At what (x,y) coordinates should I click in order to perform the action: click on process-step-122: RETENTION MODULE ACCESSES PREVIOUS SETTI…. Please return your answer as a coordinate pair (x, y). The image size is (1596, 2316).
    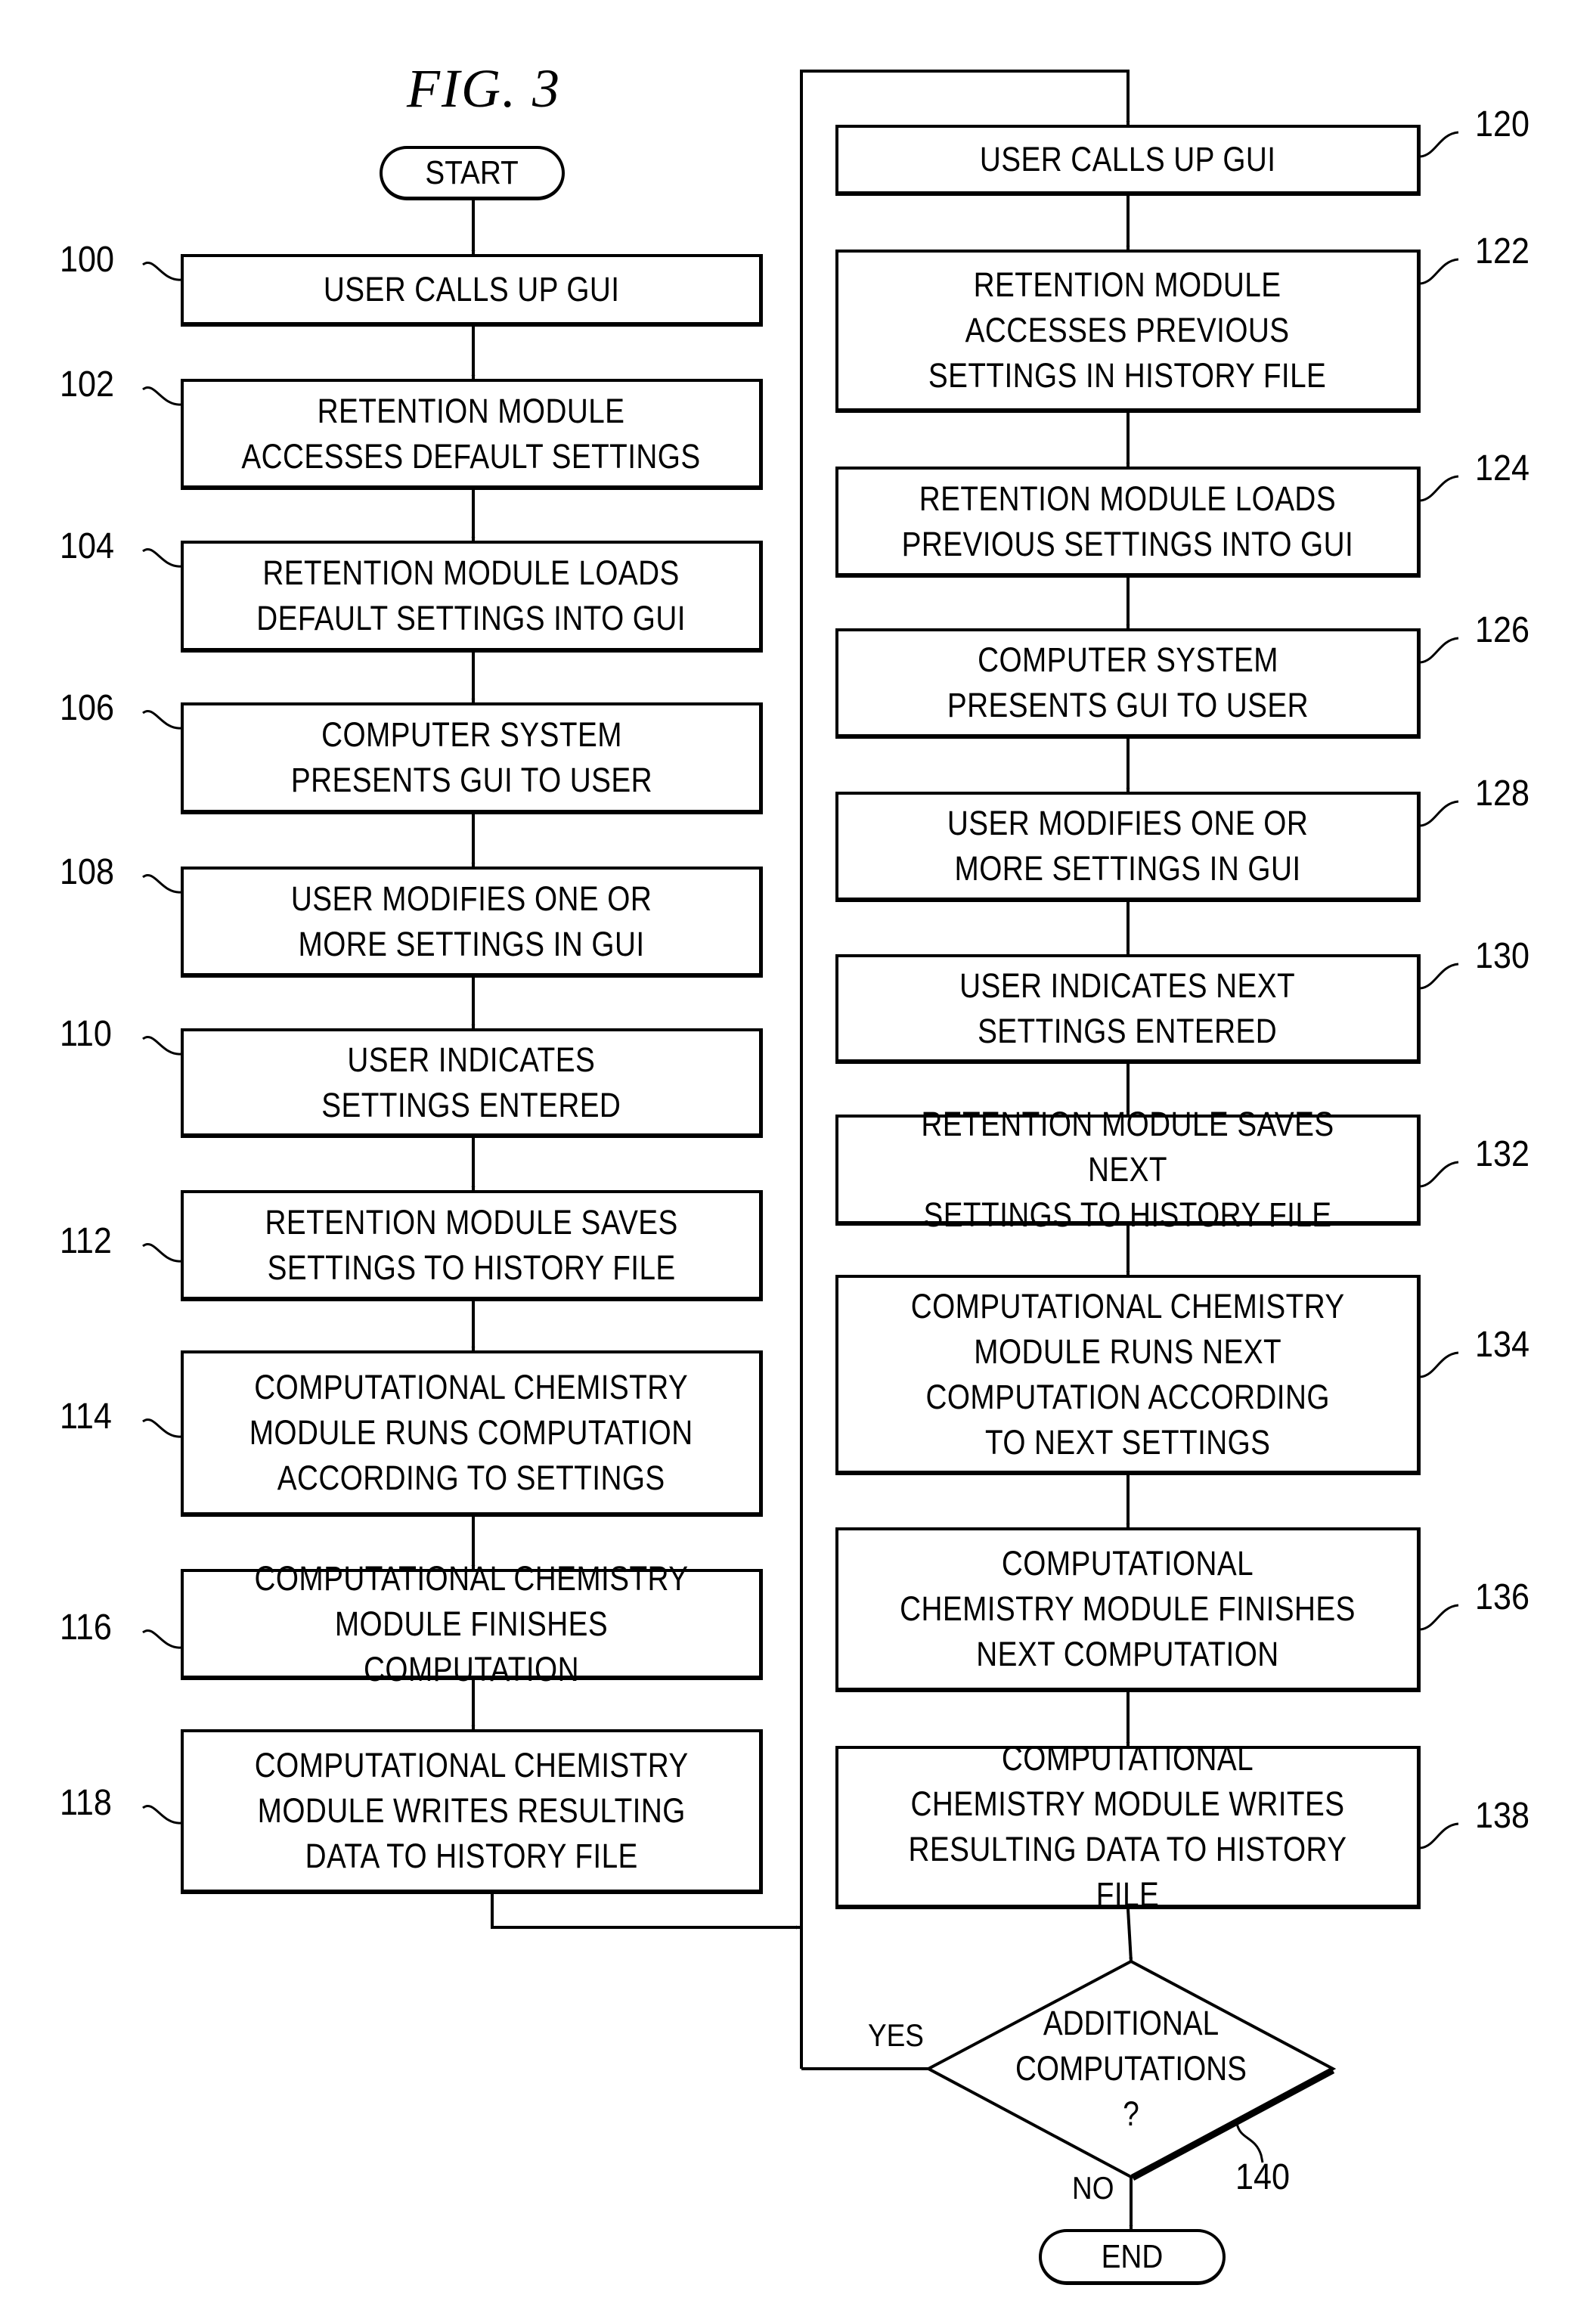
    Looking at the image, I should click on (1128, 331).